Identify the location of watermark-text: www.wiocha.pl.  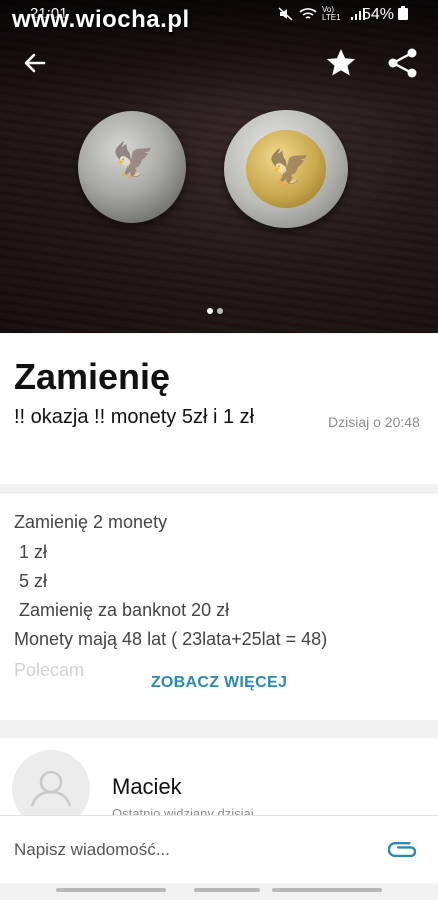
(101, 19).